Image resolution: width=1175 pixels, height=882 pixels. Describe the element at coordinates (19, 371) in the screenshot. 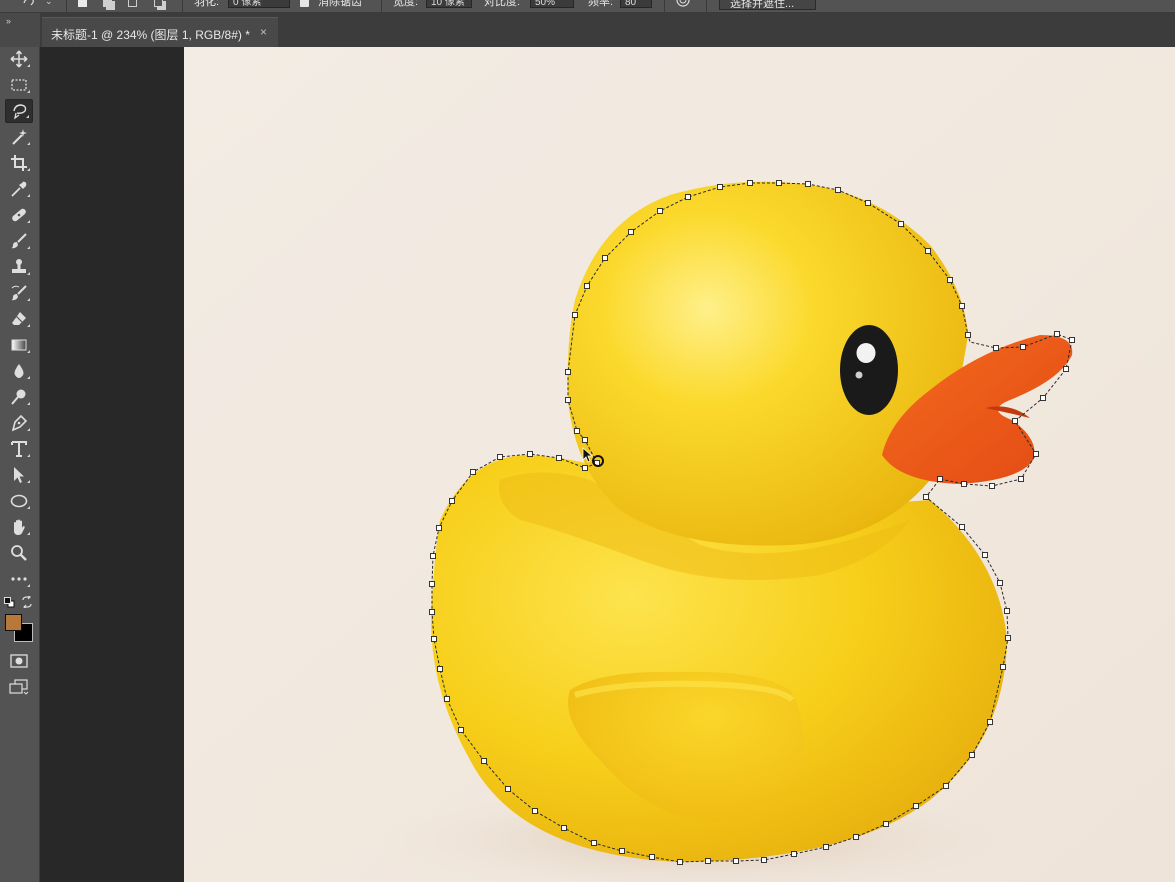

I see `blur-tool-icon` at that location.